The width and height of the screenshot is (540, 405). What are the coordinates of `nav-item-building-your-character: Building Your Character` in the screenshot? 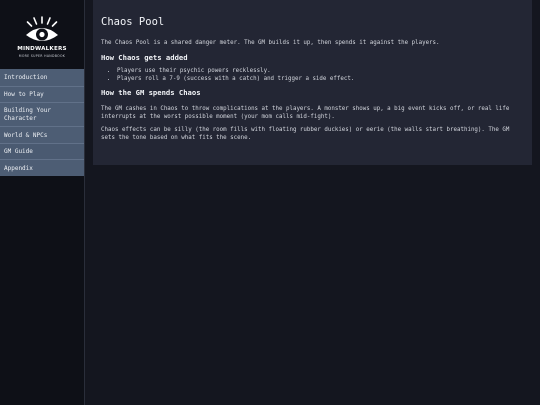 It's located at (42, 114).